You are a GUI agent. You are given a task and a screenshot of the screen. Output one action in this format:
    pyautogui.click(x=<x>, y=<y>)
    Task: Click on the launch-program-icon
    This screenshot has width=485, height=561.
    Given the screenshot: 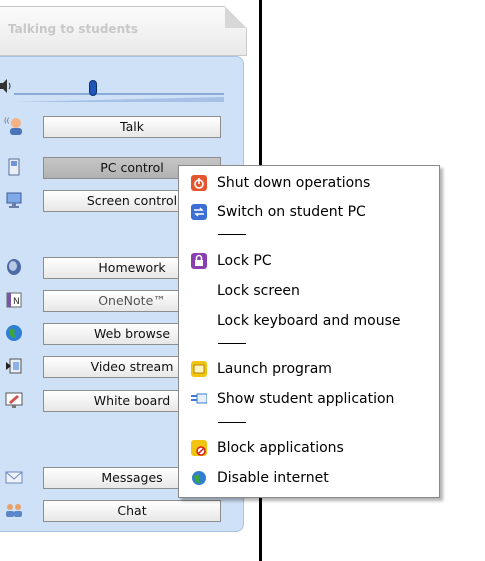 What is the action you would take?
    pyautogui.click(x=199, y=369)
    